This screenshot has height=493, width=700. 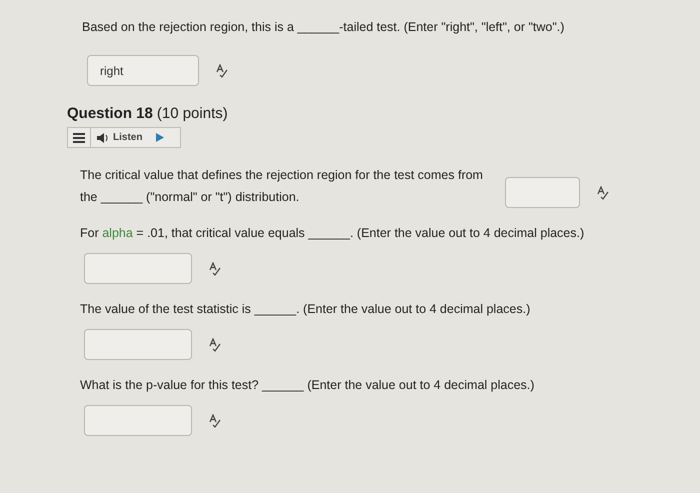 I want to click on question-text: The critical value that defines the rejection region for the test comes from the ______ ("normal" or "t") distribution., so click(x=282, y=186).